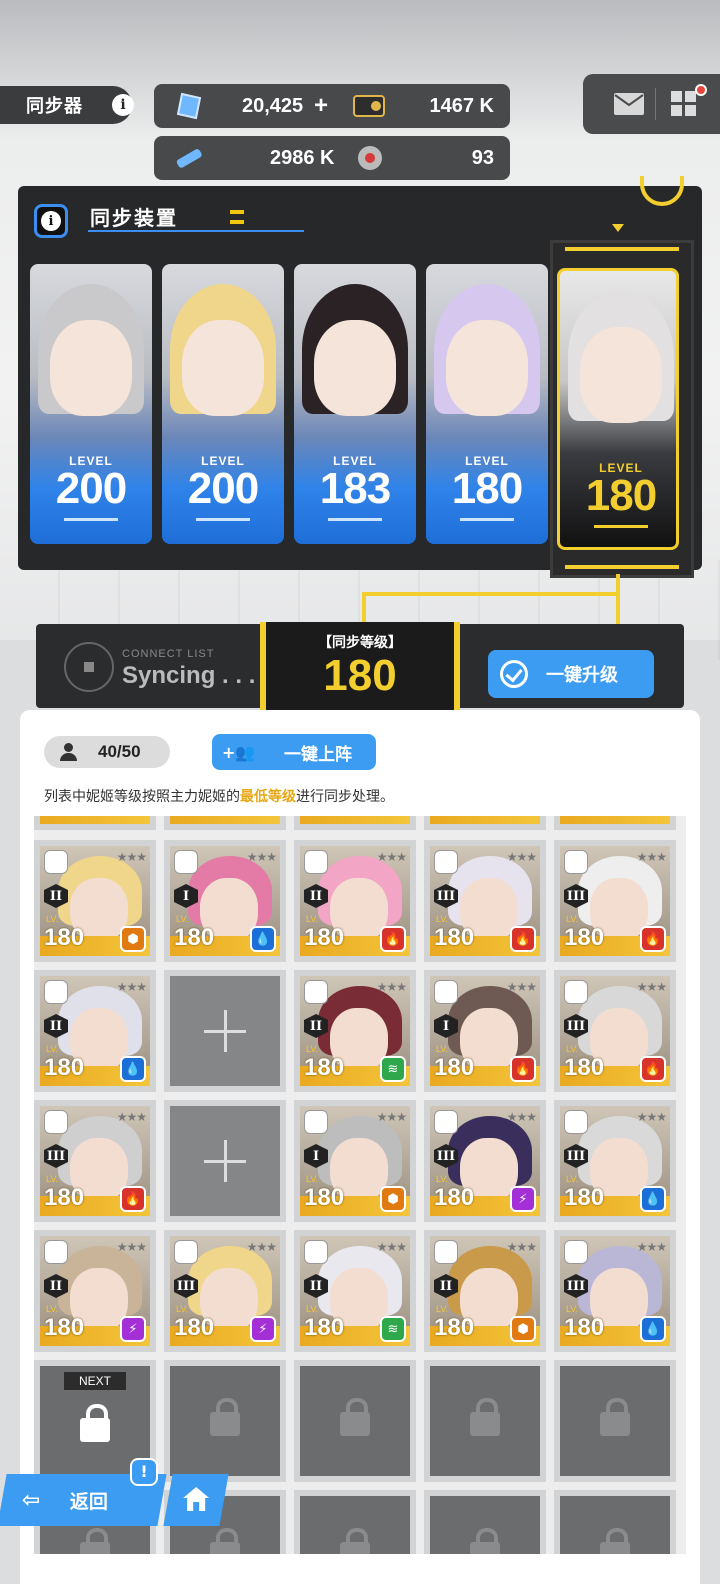 This screenshot has height=1584, width=720. Describe the element at coordinates (225, 901) in the screenshot. I see `nikke-slot: I LV. 180 ★★★ 💧` at that location.